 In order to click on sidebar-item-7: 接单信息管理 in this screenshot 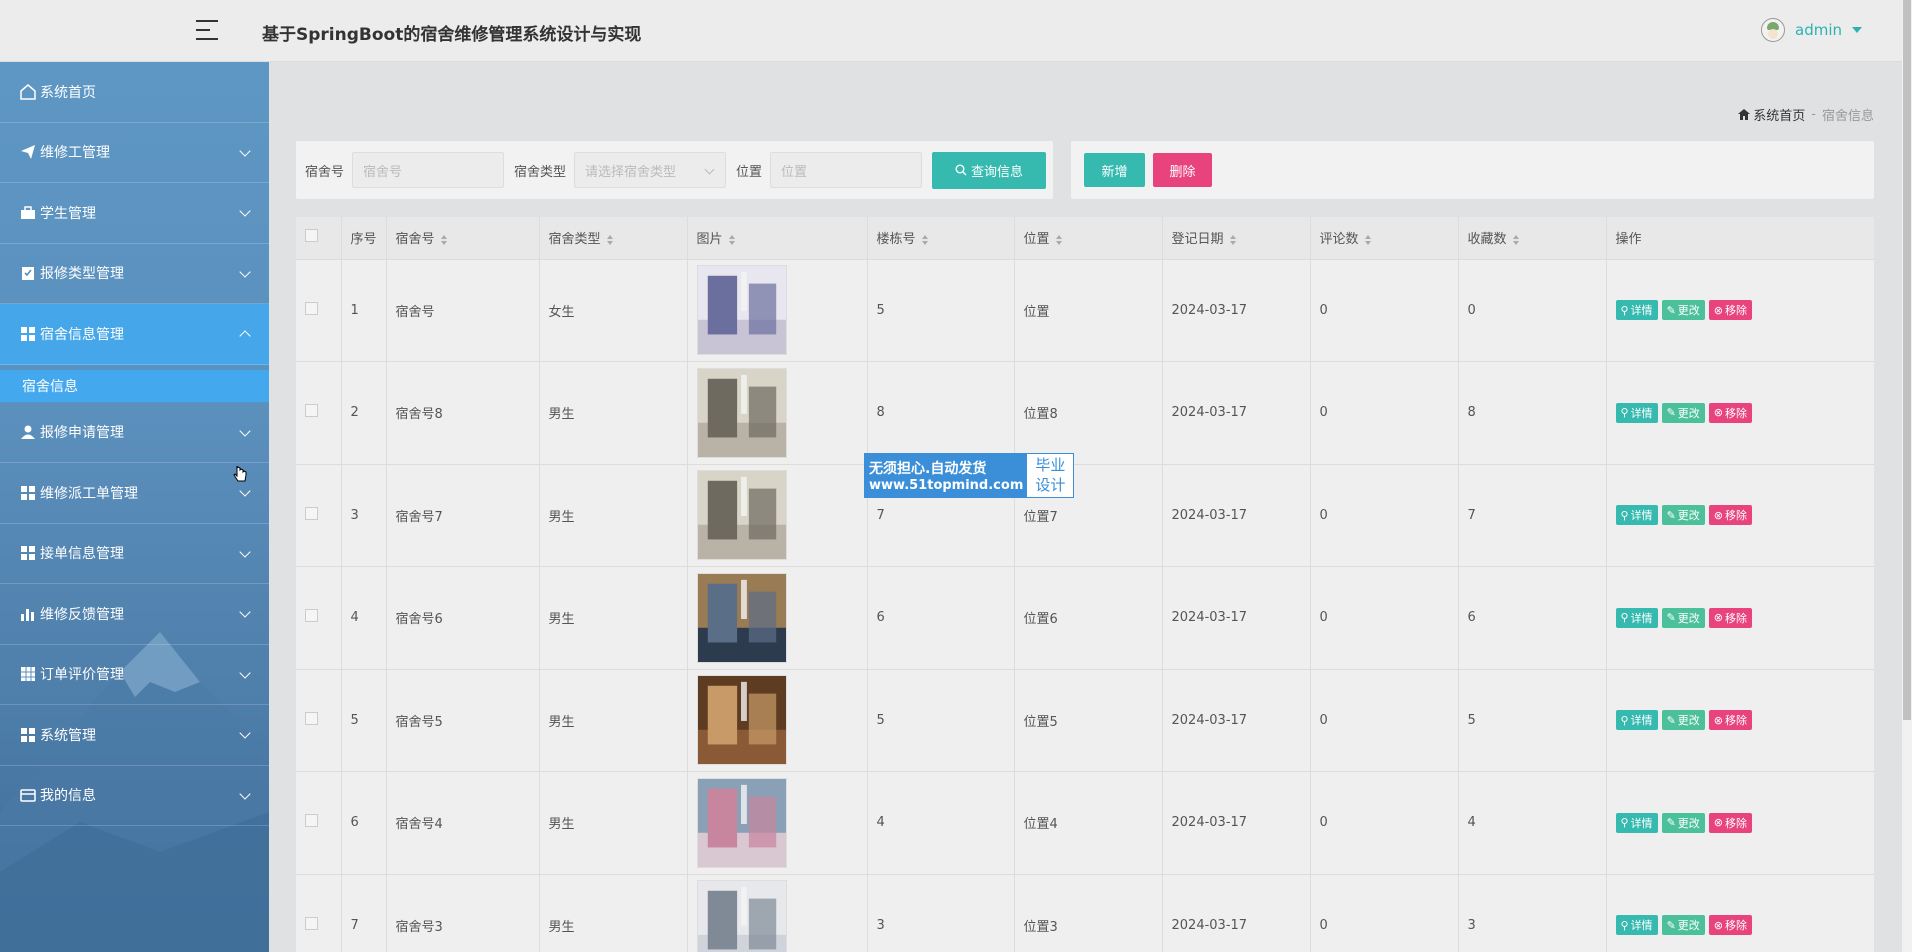, I will do `click(134, 554)`.